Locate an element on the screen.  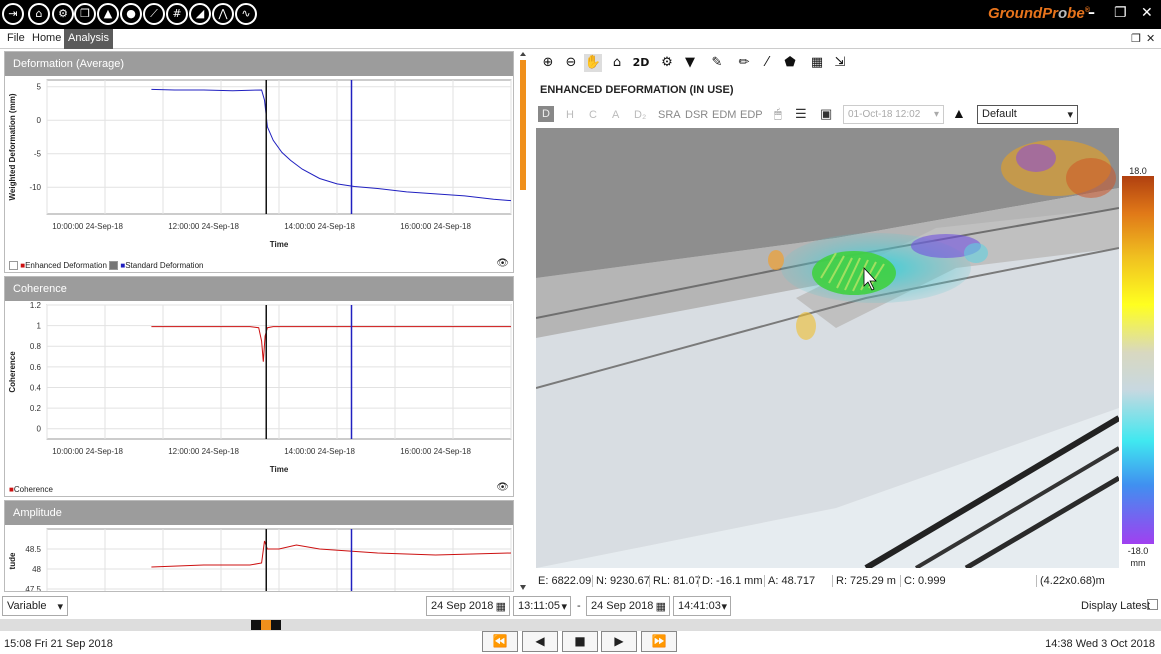
x-tick-label: 10:00:00 24-Sep-18 is located at coordinates (87, 451).